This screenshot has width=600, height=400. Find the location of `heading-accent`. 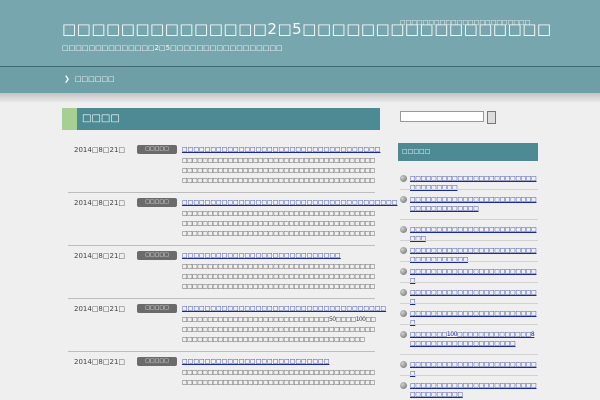

heading-accent is located at coordinates (69, 119).